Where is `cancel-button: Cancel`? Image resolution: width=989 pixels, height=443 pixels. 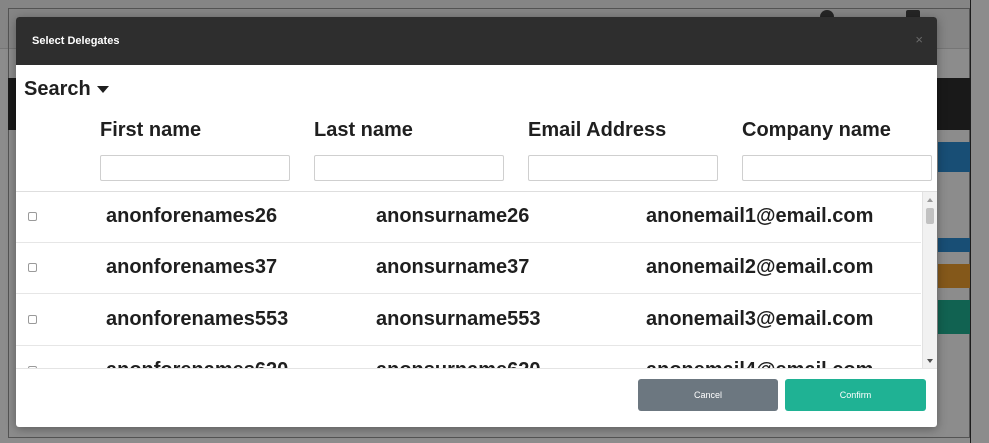
cancel-button: Cancel is located at coordinates (708, 395).